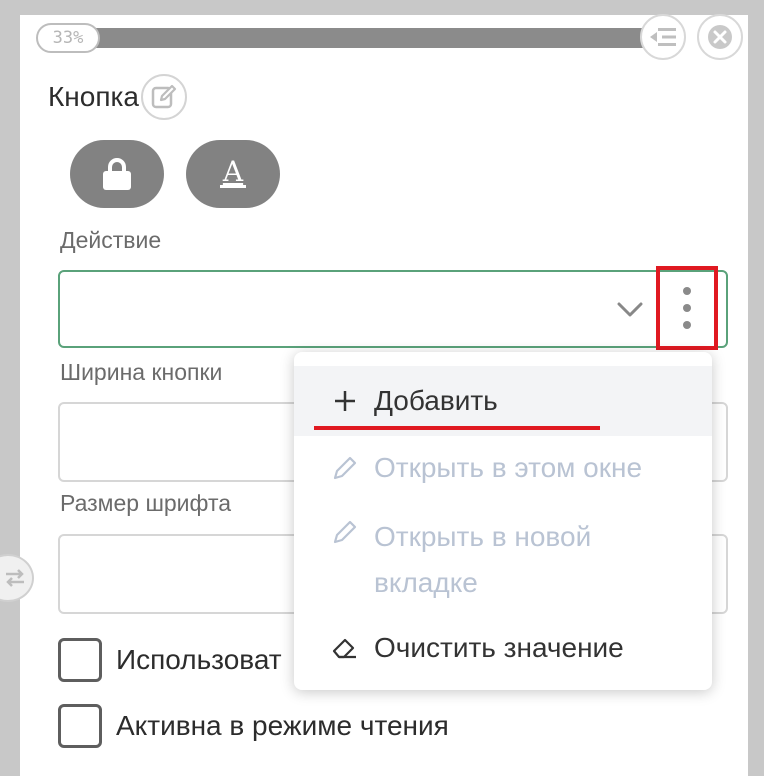 This screenshot has height=776, width=764. I want to click on edit-title-button, so click(163, 97).